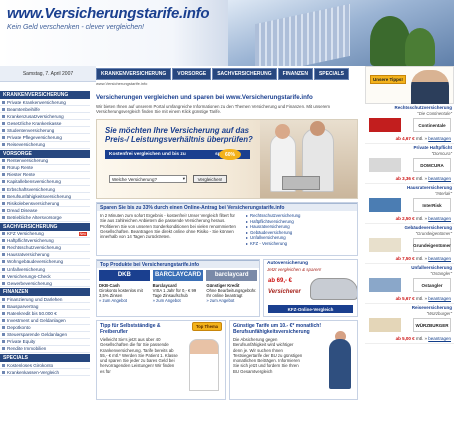 The height and width of the screenshot is (431, 454). What do you see at coordinates (45, 234) in the screenshot?
I see `sidebar-item: KFZ Versicherung Neu` at bounding box center [45, 234].